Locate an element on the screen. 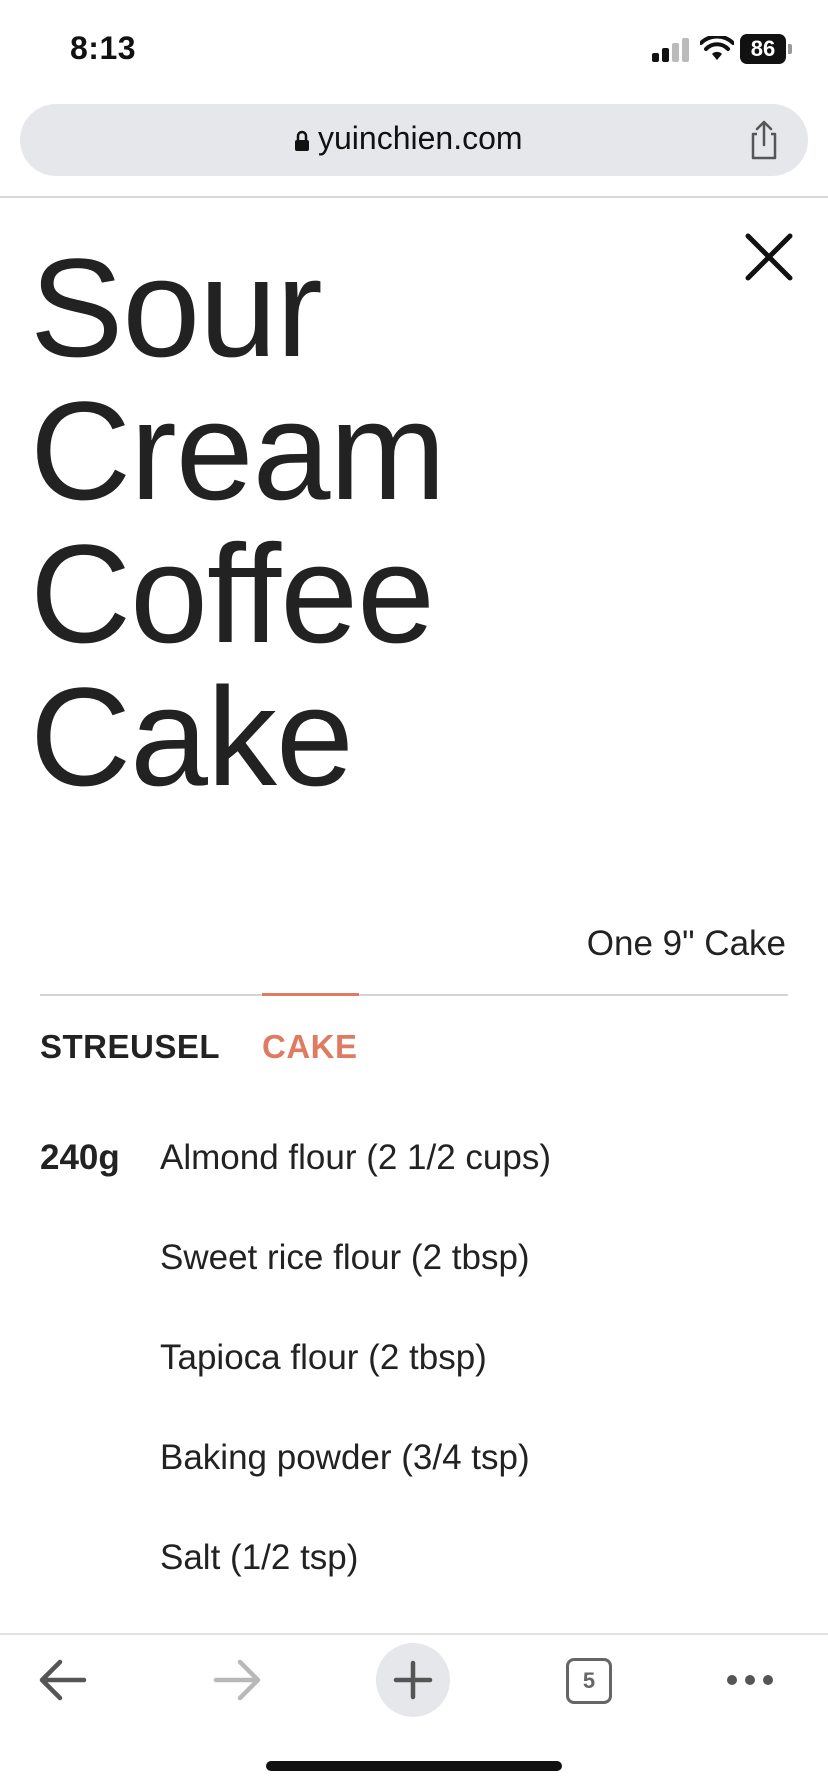 This screenshot has height=1792, width=828. ingredient-quantity: 240g is located at coordinates (80, 1157).